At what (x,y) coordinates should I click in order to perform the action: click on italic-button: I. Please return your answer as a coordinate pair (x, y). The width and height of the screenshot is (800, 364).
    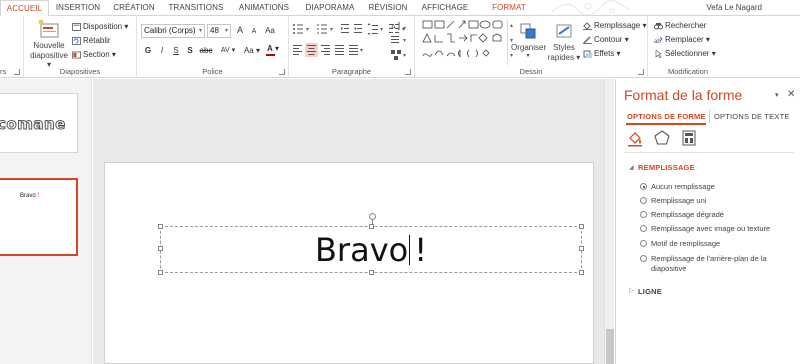
    Looking at the image, I should click on (162, 50).